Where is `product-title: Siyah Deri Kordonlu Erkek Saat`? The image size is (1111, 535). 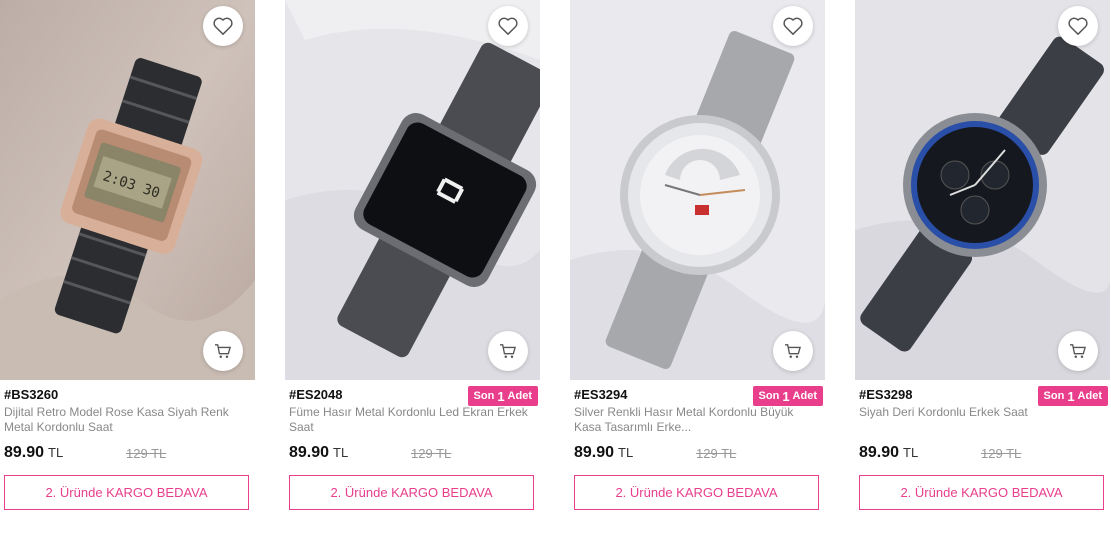 product-title: Siyah Deri Kordonlu Erkek Saat is located at coordinates (979, 412).